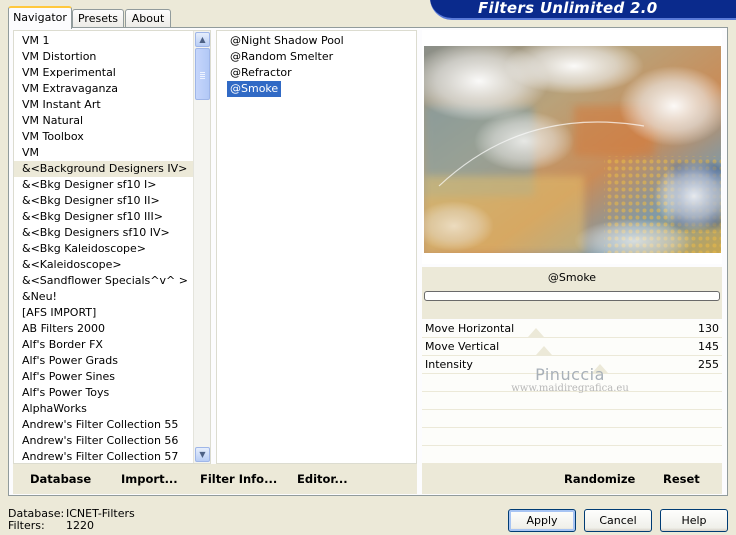  What do you see at coordinates (572, 304) in the screenshot?
I see `progress-area` at bounding box center [572, 304].